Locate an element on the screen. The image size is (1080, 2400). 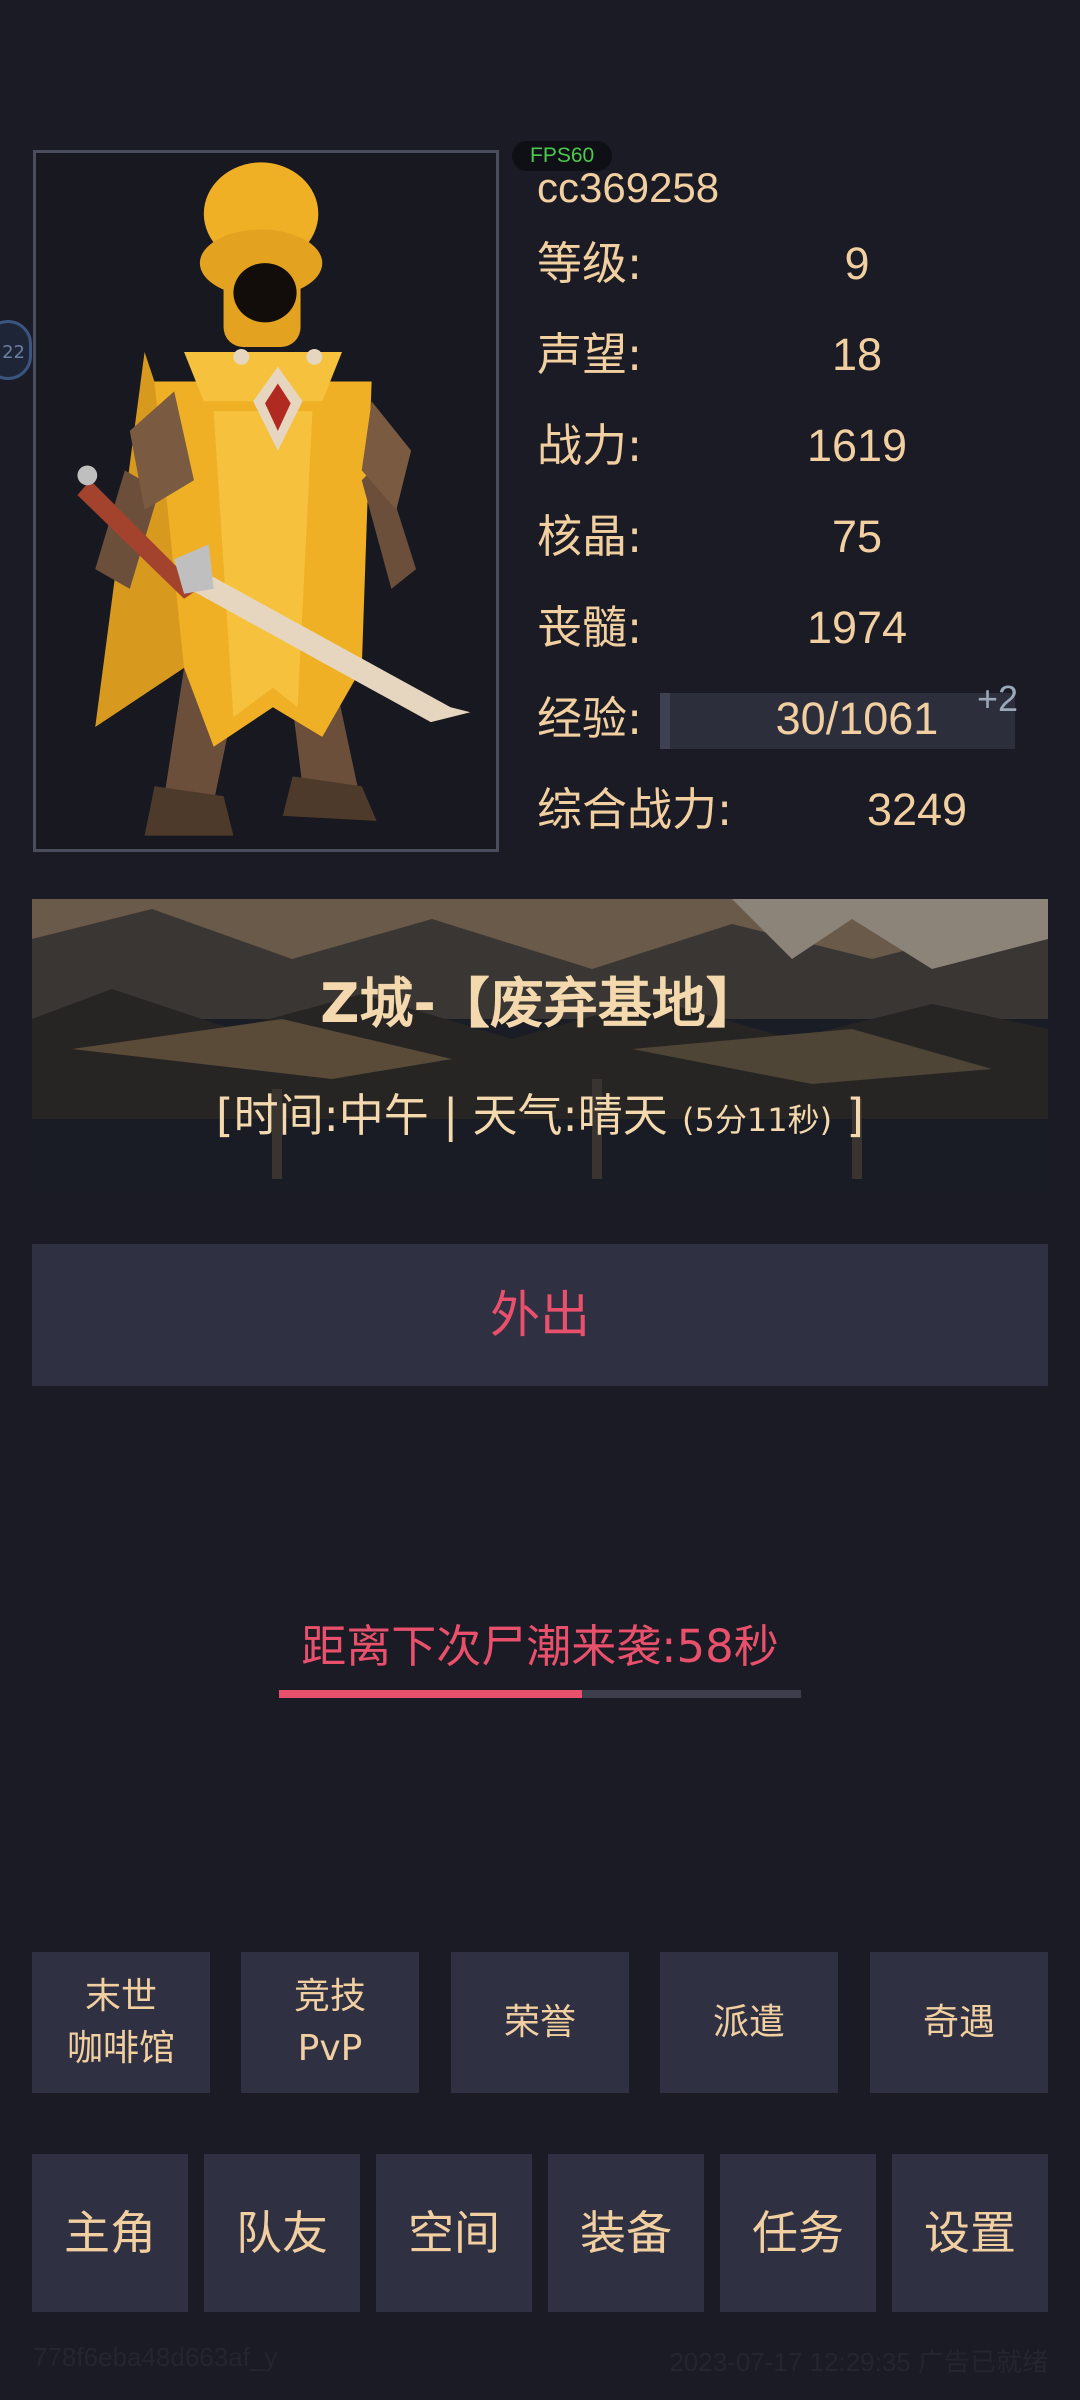
feature-label: 末世 is located at coordinates (120, 1996).